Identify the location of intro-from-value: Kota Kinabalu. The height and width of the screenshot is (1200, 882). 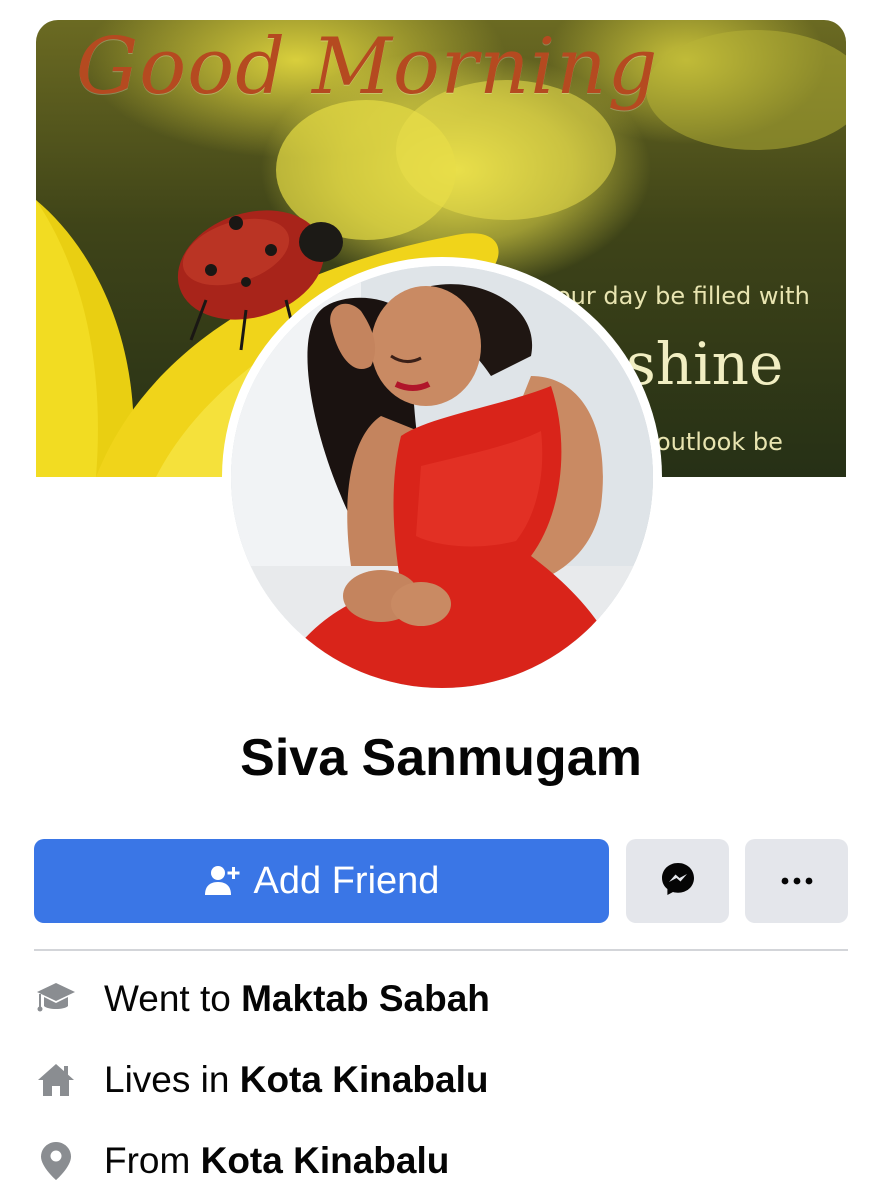
(325, 1160).